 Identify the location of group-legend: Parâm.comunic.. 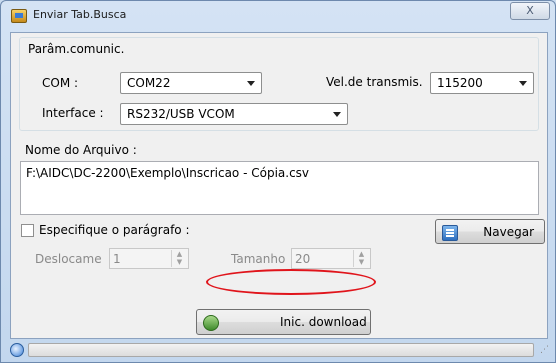
(76, 49).